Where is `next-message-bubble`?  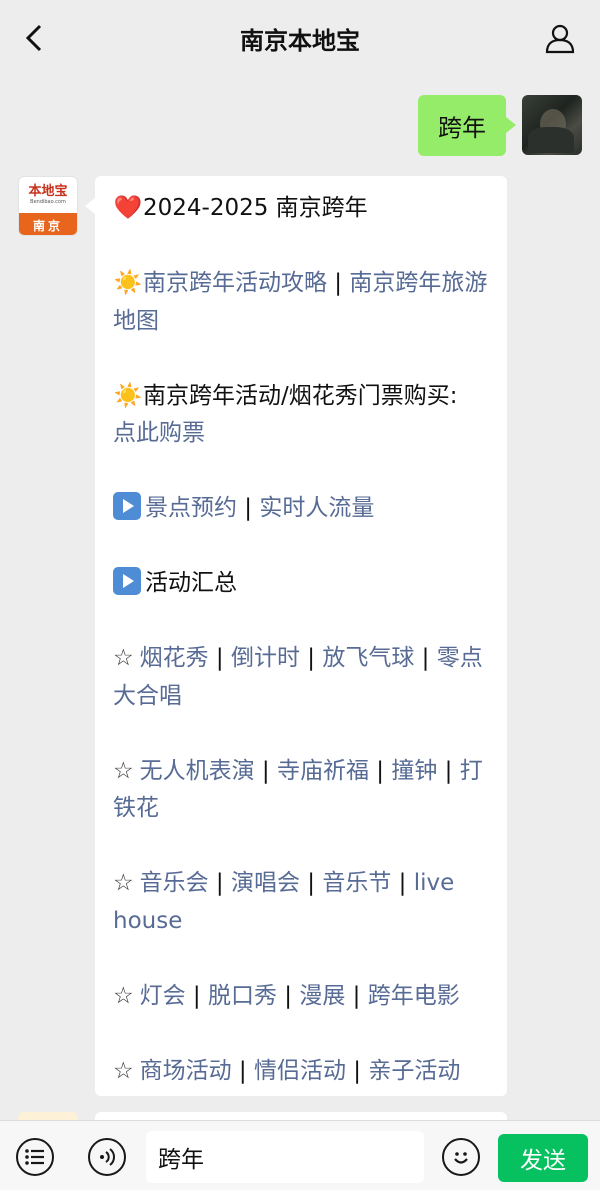 next-message-bubble is located at coordinates (301, 1116).